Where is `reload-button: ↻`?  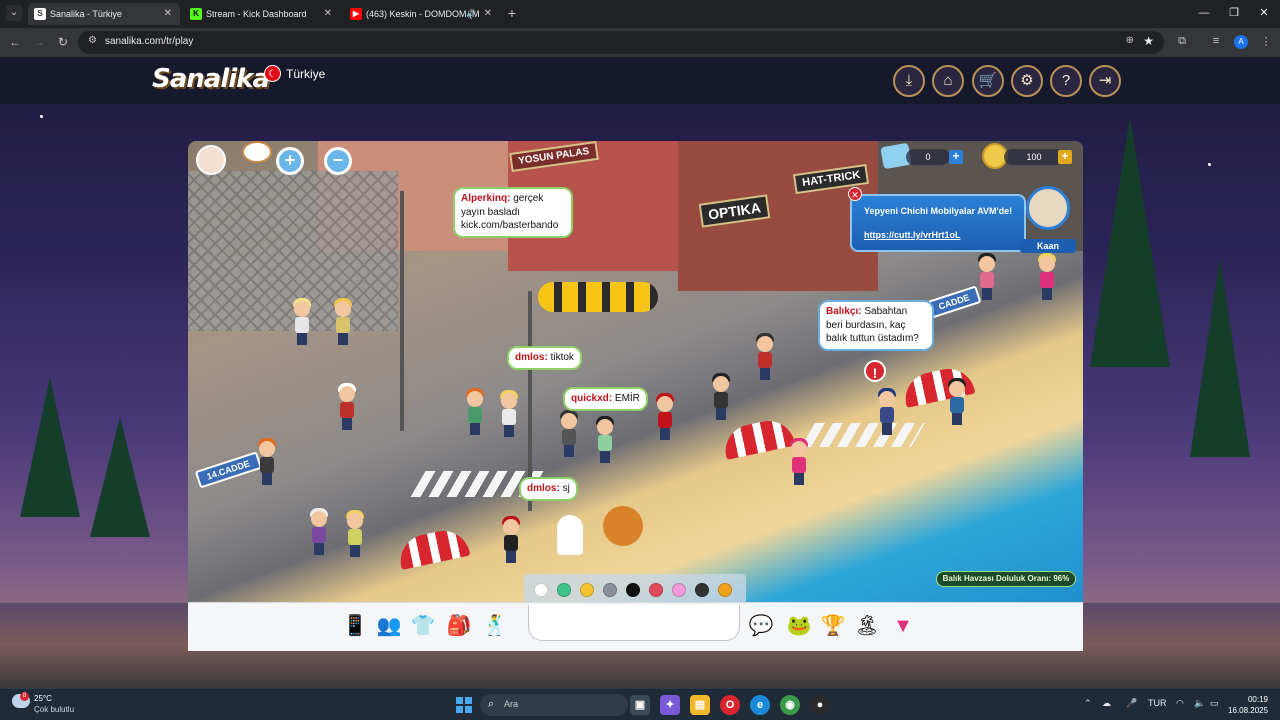 reload-button: ↻ is located at coordinates (63, 42).